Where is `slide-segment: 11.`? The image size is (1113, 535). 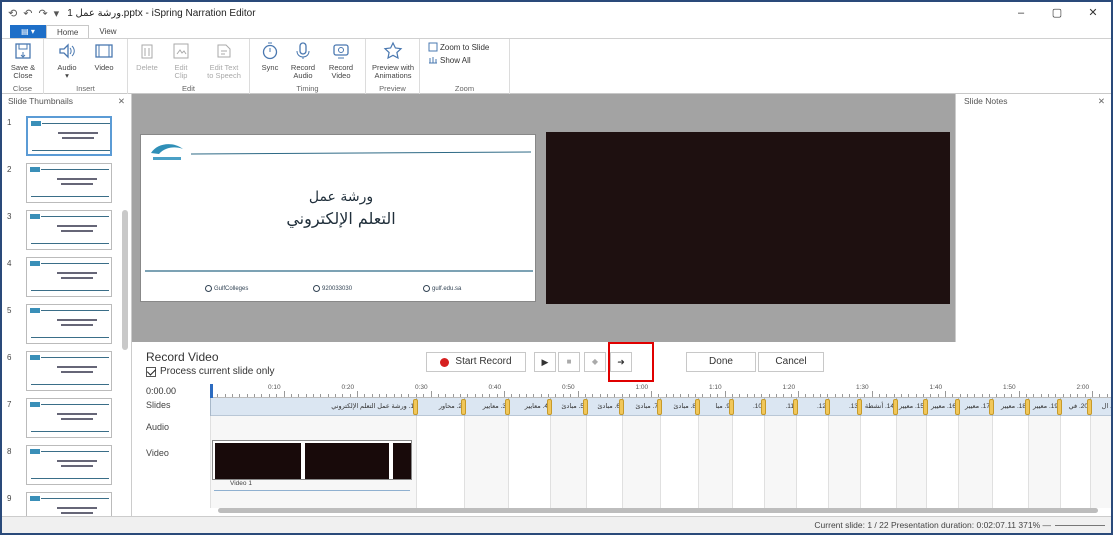 slide-segment: 11. is located at coordinates (780, 407).